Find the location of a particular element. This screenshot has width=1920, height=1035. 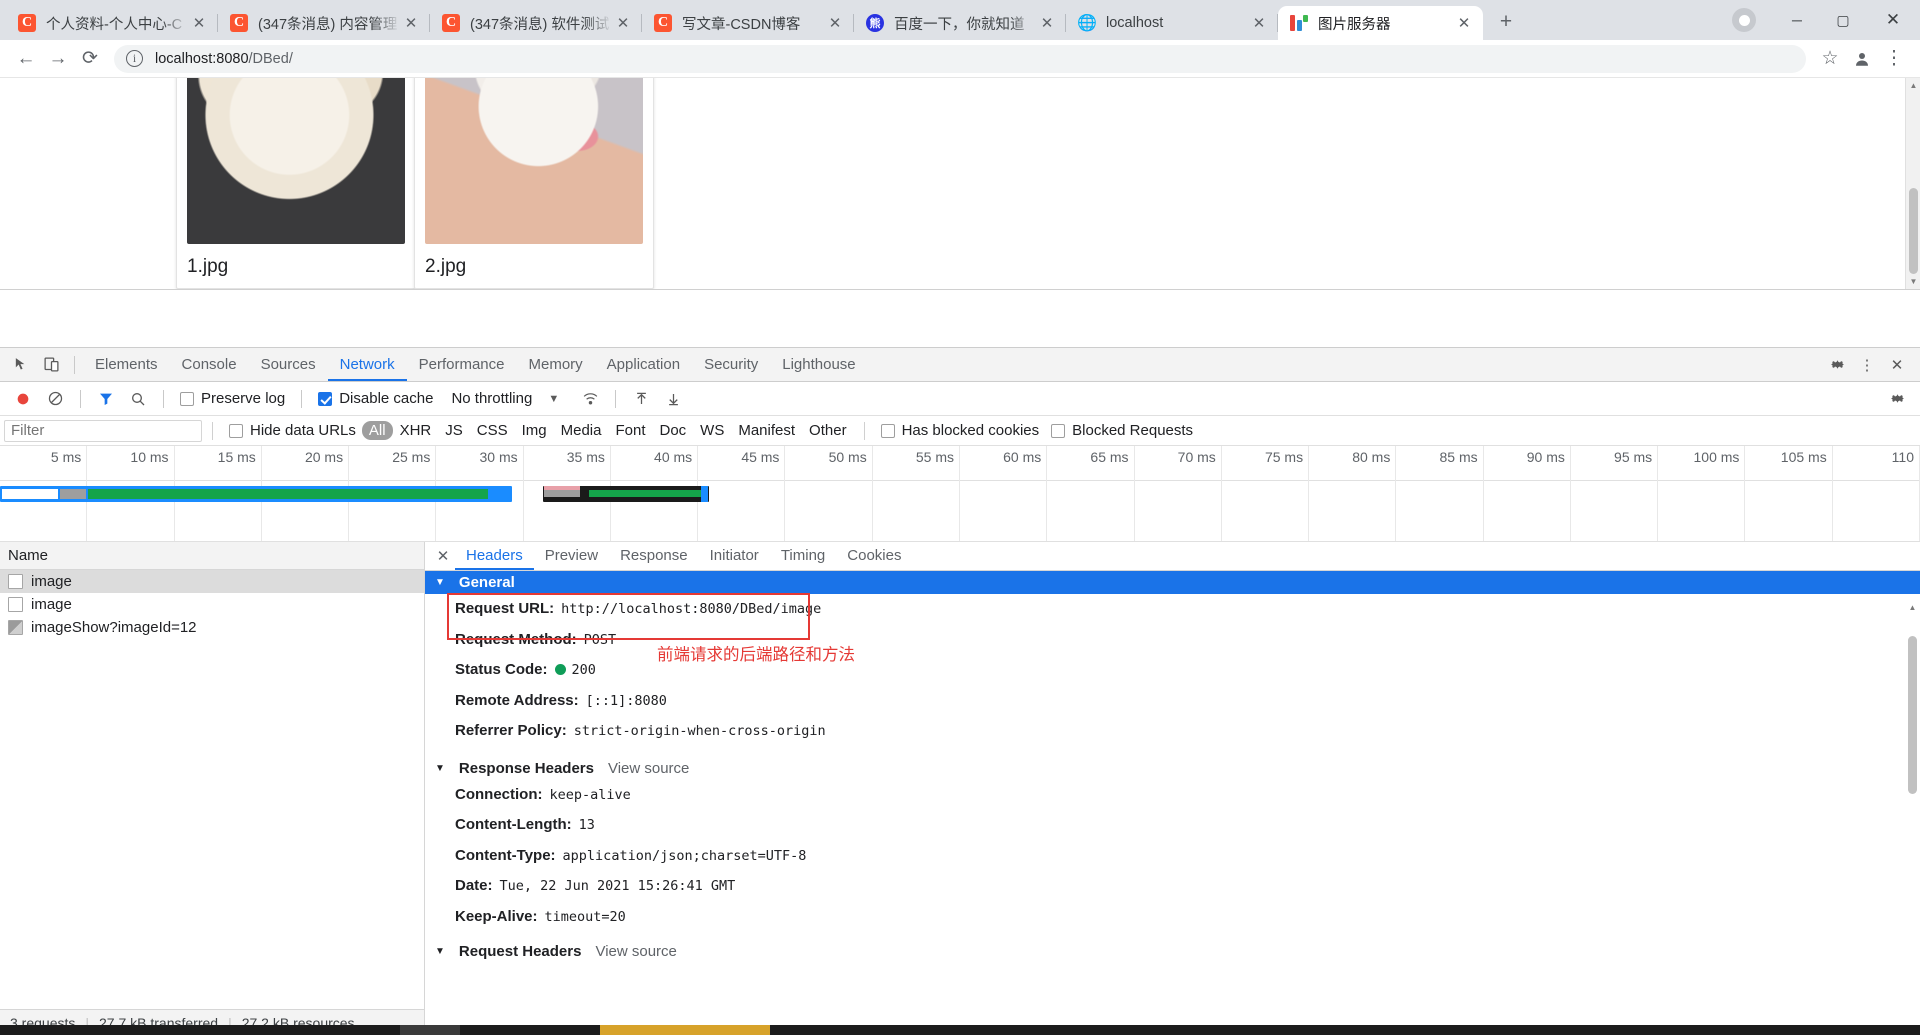

clear-icon is located at coordinates (55, 399).